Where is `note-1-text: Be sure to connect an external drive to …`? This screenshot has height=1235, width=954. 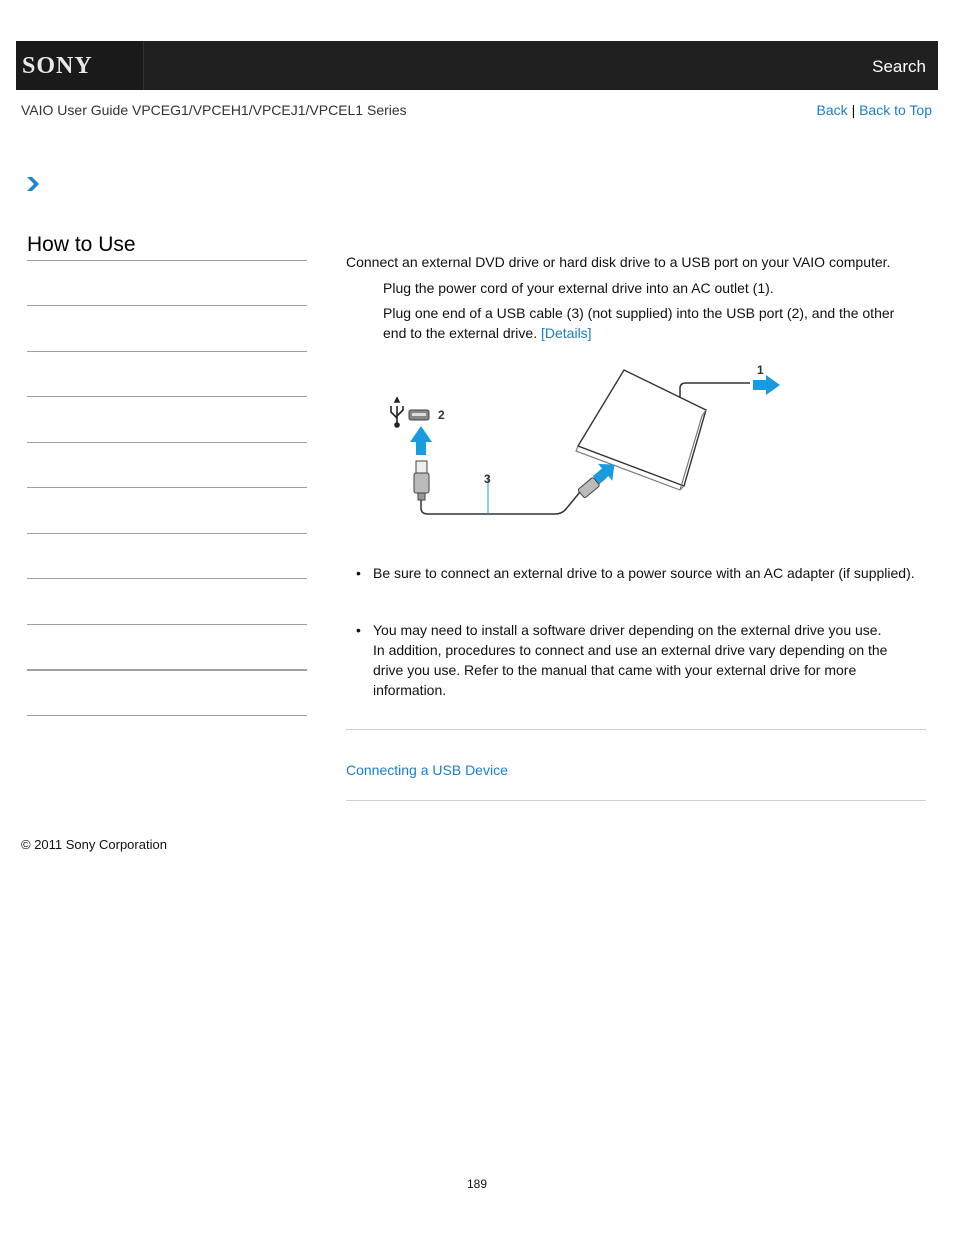
note-1-text: Be sure to connect an external drive to … is located at coordinates (644, 573).